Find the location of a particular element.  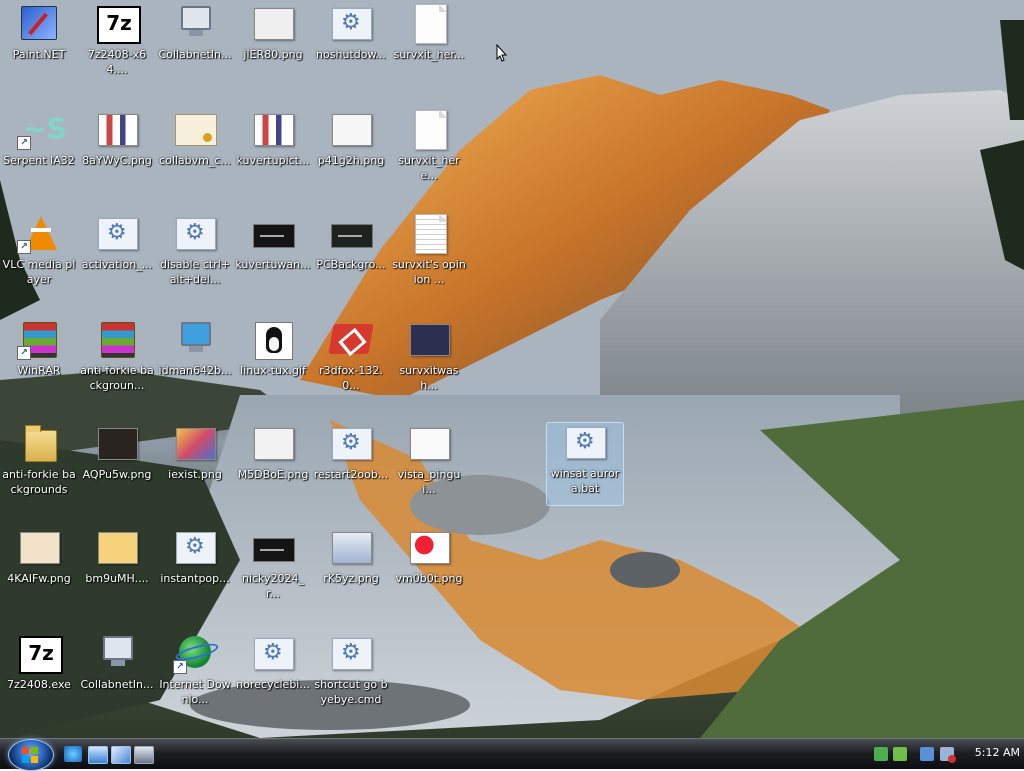

taskbar-clock: 5:12 AM is located at coordinates (991, 752).